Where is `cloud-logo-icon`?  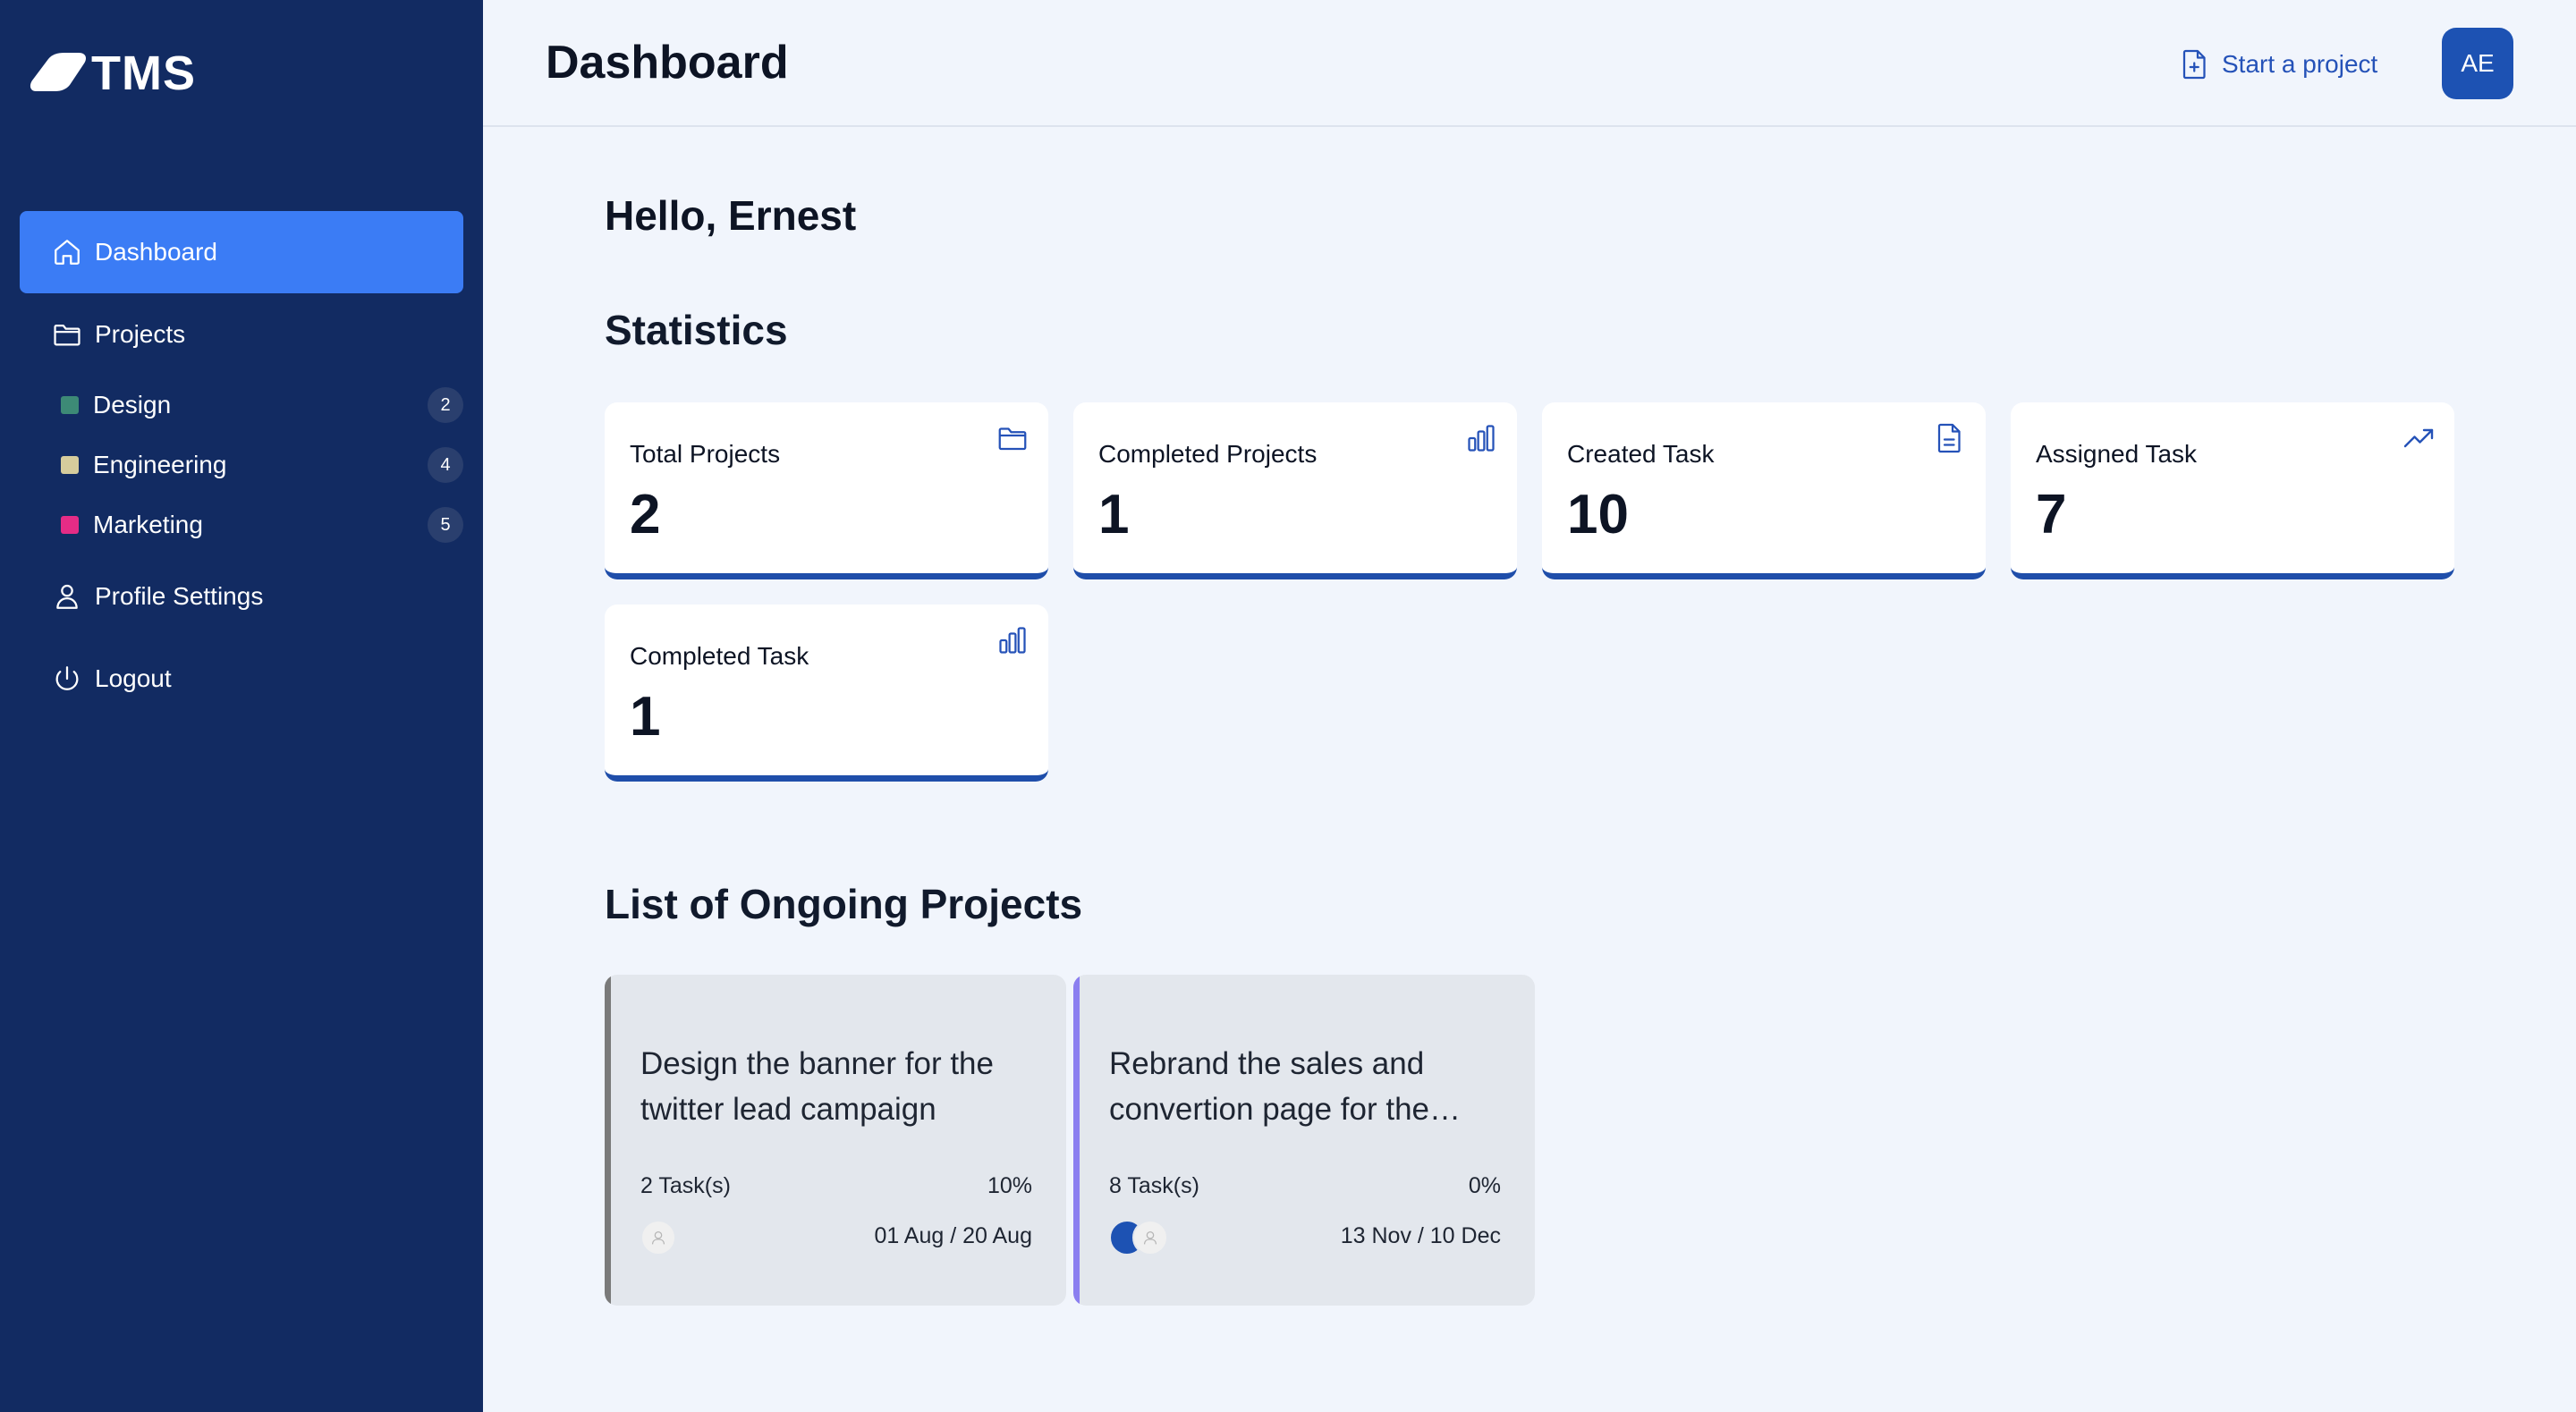
cloud-logo-icon is located at coordinates (58, 72).